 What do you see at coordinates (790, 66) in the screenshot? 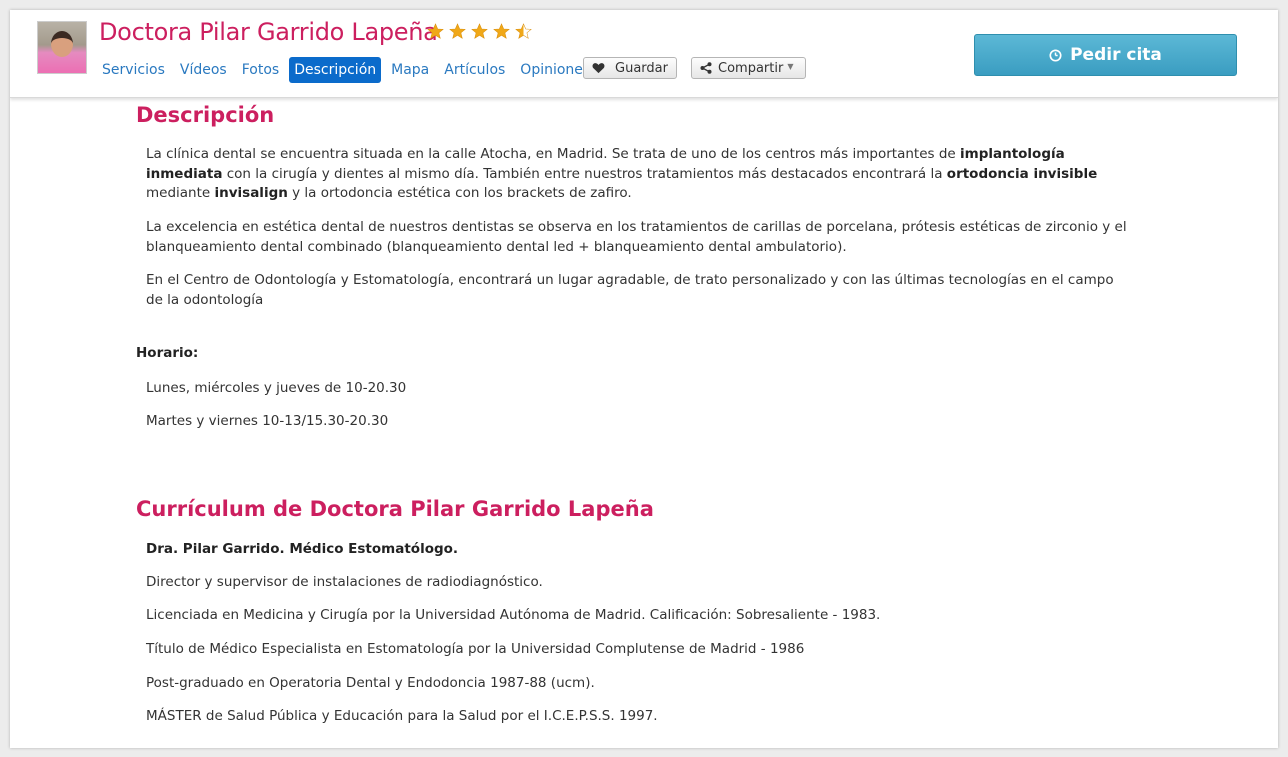
I see `chevron-down-icon: ▼` at bounding box center [790, 66].